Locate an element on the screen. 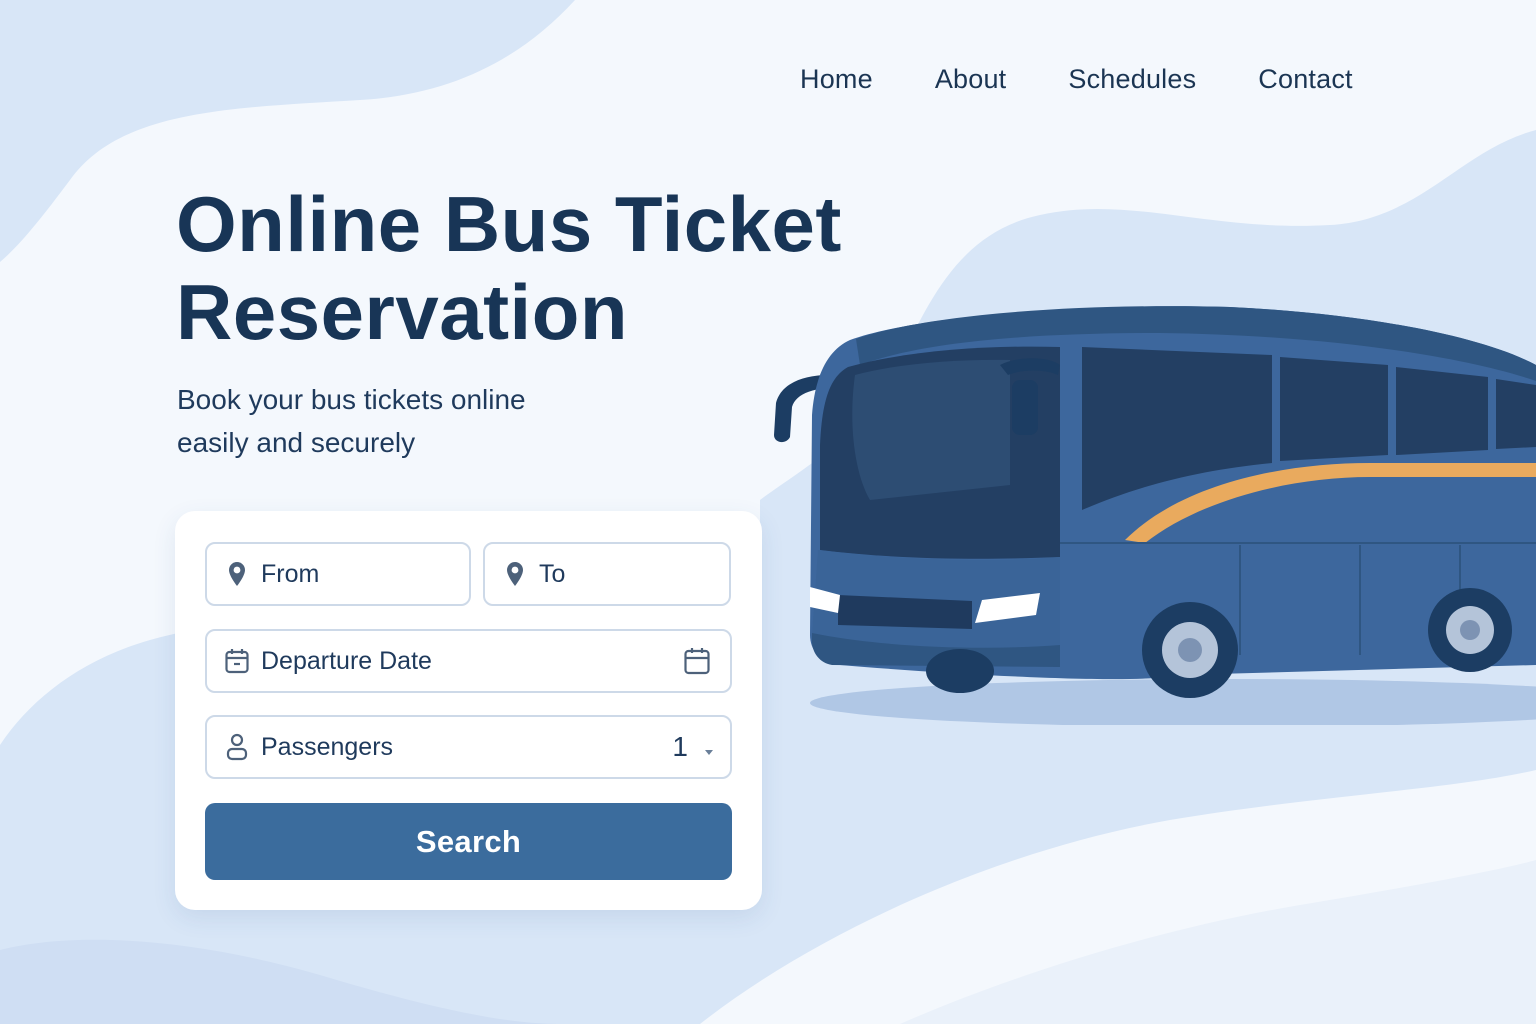 Image resolution: width=1536 pixels, height=1024 pixels. nav-about: About is located at coordinates (971, 79).